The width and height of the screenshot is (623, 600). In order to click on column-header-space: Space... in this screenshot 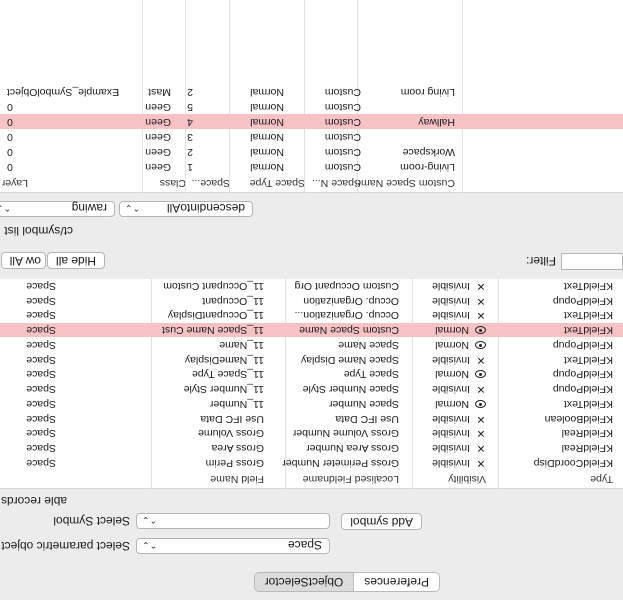, I will do `click(210, 183)`.